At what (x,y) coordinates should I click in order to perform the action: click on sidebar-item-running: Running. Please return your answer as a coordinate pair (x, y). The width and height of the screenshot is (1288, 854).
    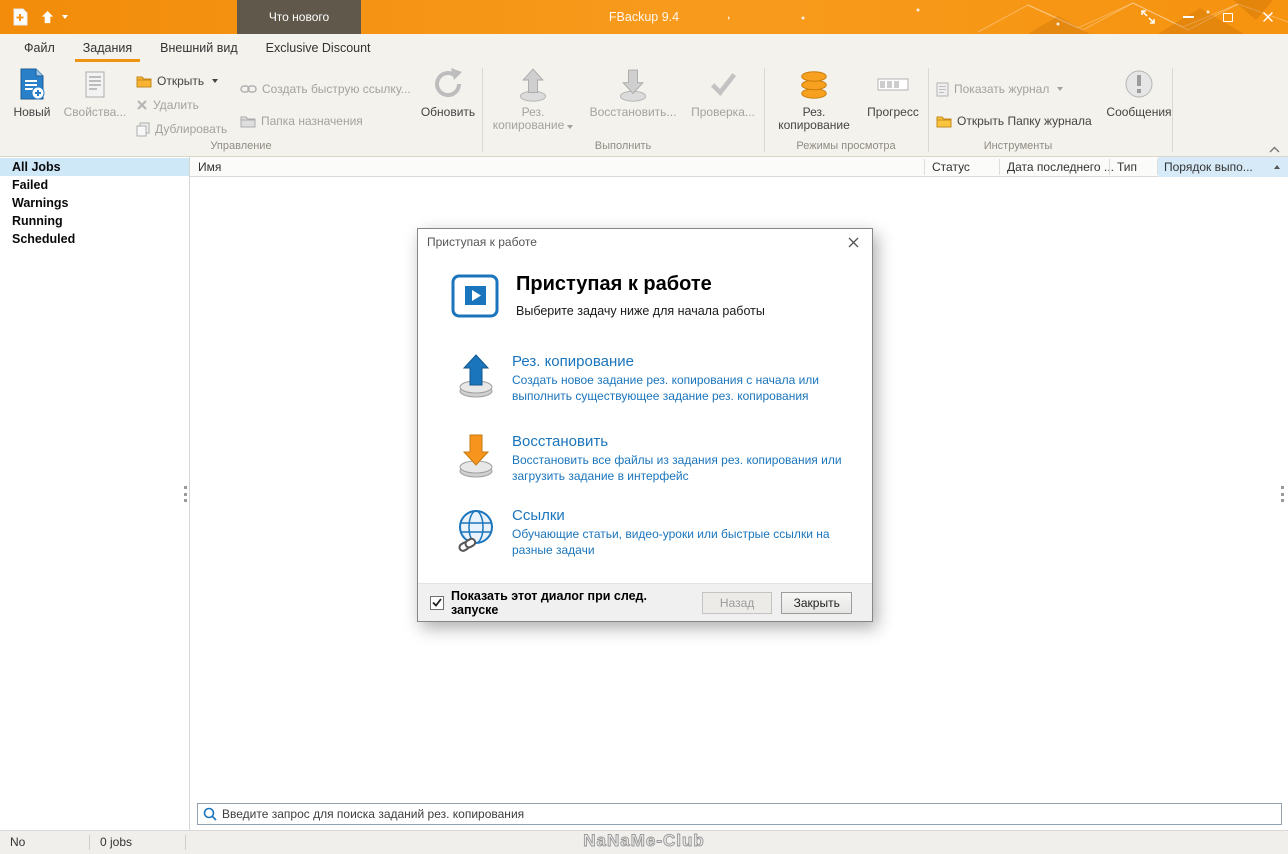
    Looking at the image, I should click on (94, 221).